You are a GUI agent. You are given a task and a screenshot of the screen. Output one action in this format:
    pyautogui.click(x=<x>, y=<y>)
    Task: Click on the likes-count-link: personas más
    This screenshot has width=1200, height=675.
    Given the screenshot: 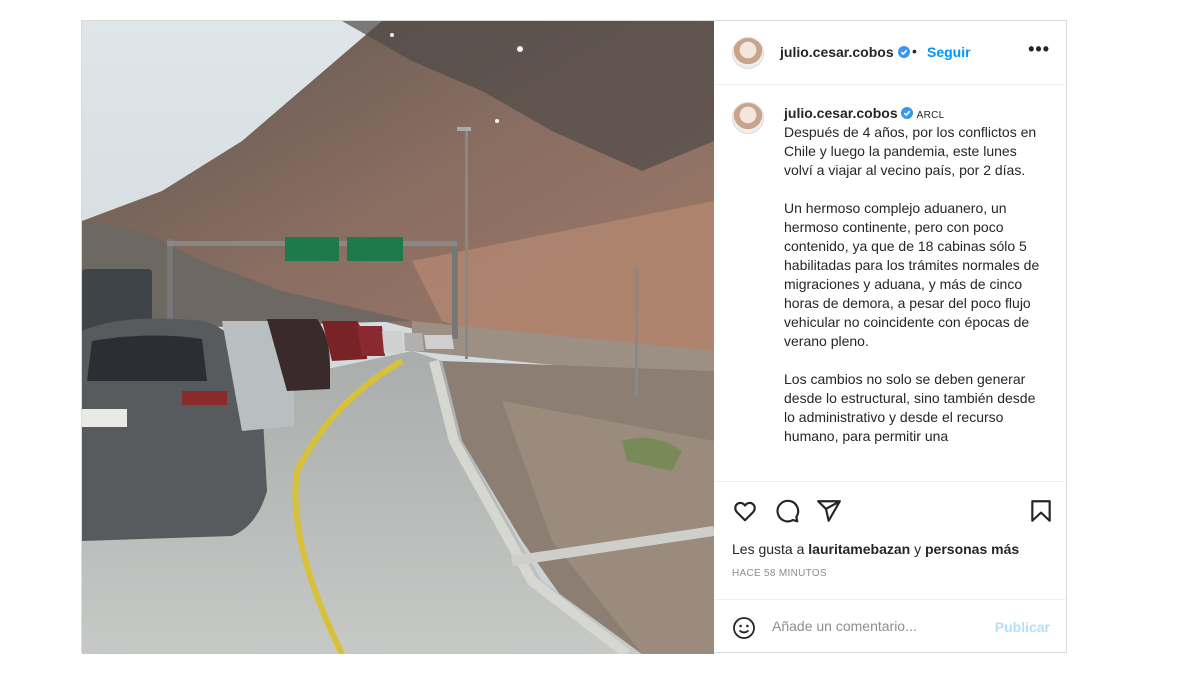 What is the action you would take?
    pyautogui.click(x=972, y=549)
    